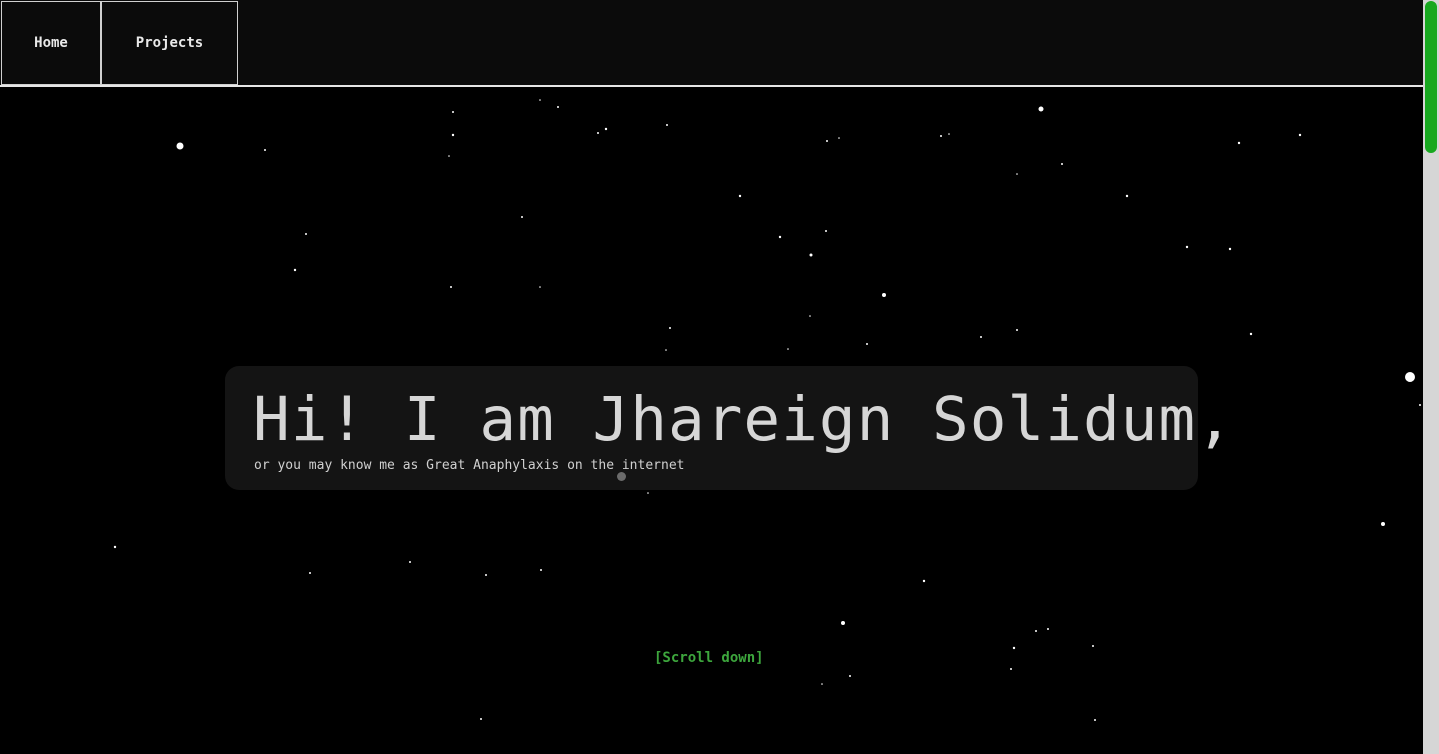  I want to click on top-navbar: Home Projects, so click(711, 43).